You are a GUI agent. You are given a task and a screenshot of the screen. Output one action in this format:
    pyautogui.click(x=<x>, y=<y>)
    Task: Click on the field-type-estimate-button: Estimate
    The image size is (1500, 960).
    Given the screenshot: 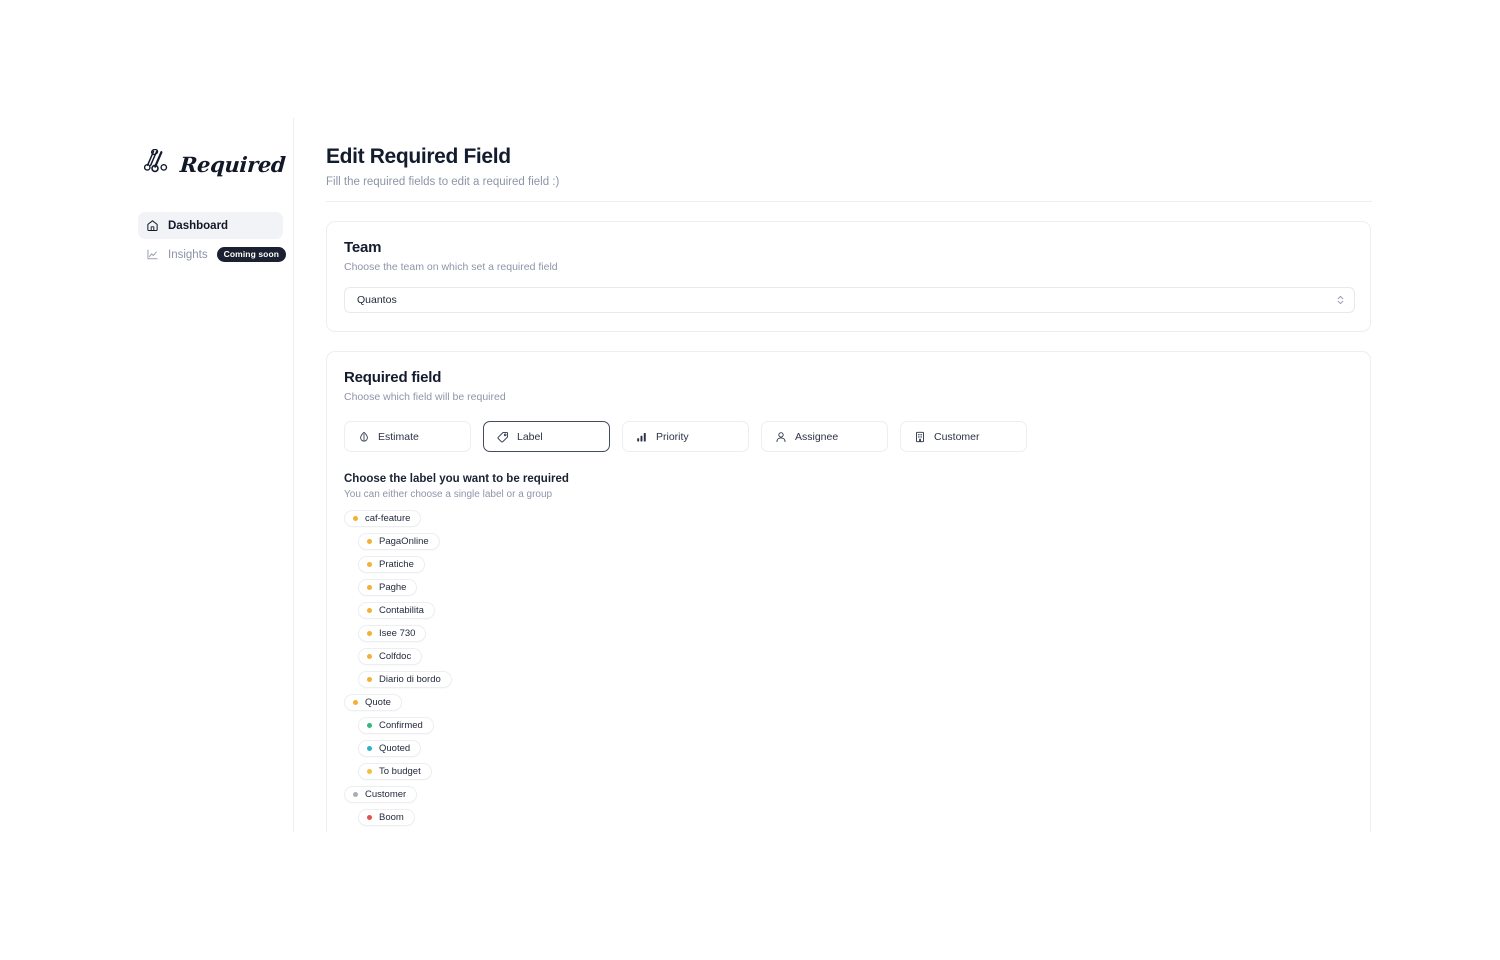 What is the action you would take?
    pyautogui.click(x=407, y=437)
    